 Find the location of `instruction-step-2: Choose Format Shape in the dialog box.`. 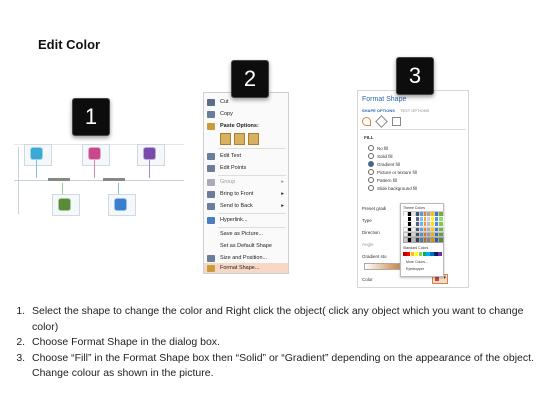

instruction-step-2: Choose Format Shape in the dialog box. is located at coordinates (287, 343).